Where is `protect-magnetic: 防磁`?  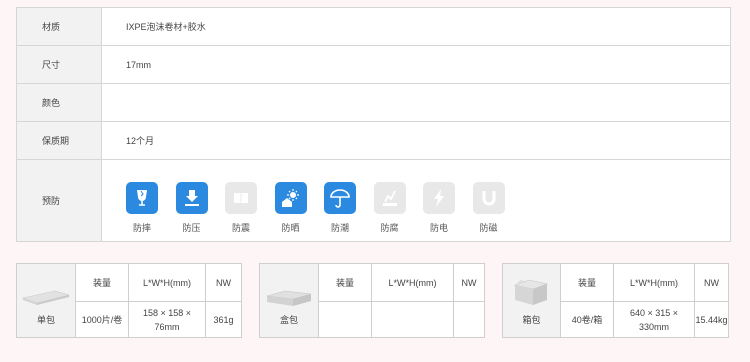 protect-magnetic: 防磁 is located at coordinates (497, 208).